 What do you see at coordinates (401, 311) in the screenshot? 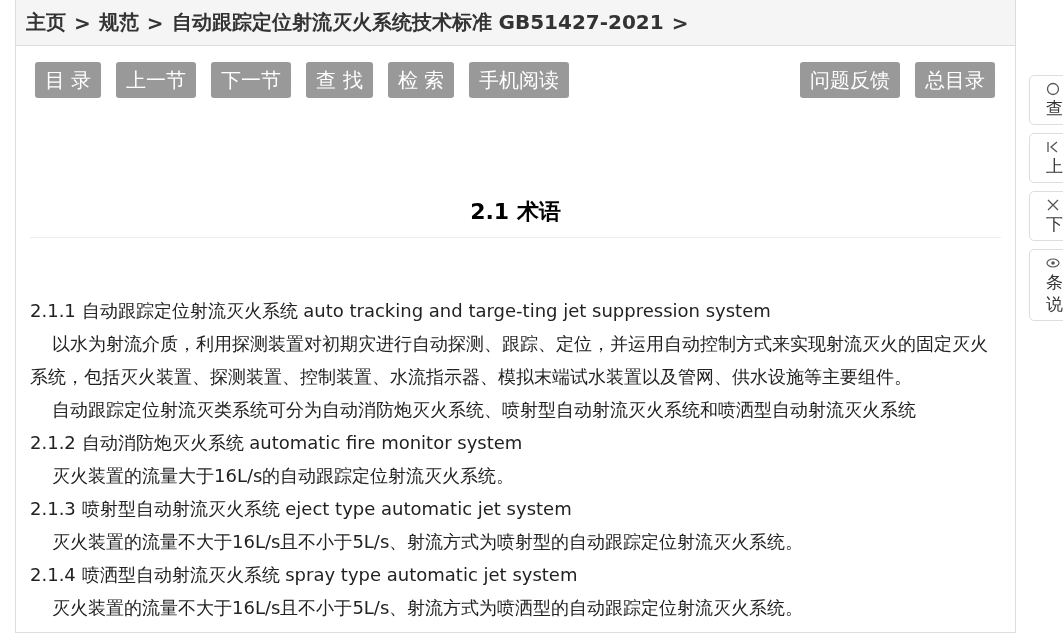
I see `term-title: 2.1.1 自动跟踪定位射流灭火系统 auto tracking and targe-ting jet suppression system` at bounding box center [401, 311].